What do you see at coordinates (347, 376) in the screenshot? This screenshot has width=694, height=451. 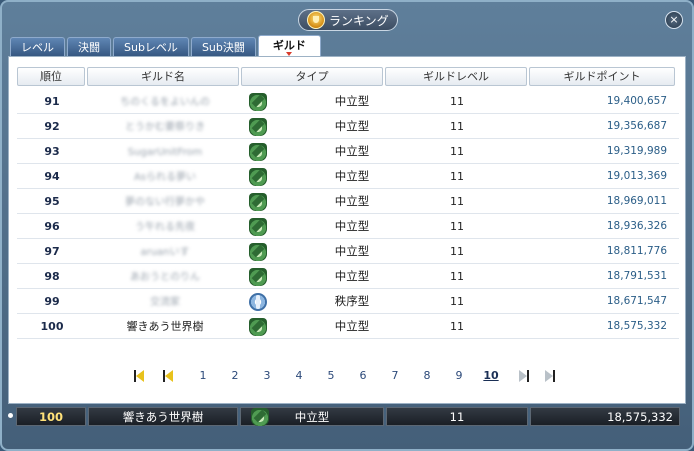 I see `pagination: 1 2 3 4 5 6 7 8 9 10` at bounding box center [347, 376].